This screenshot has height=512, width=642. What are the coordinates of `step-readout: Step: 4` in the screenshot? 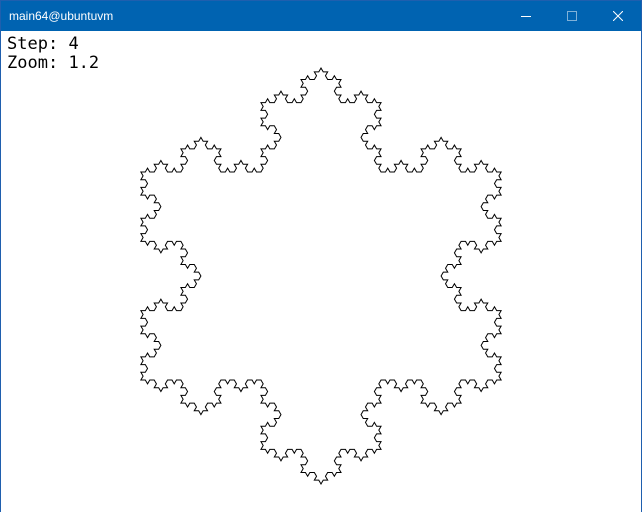 It's located at (53, 44).